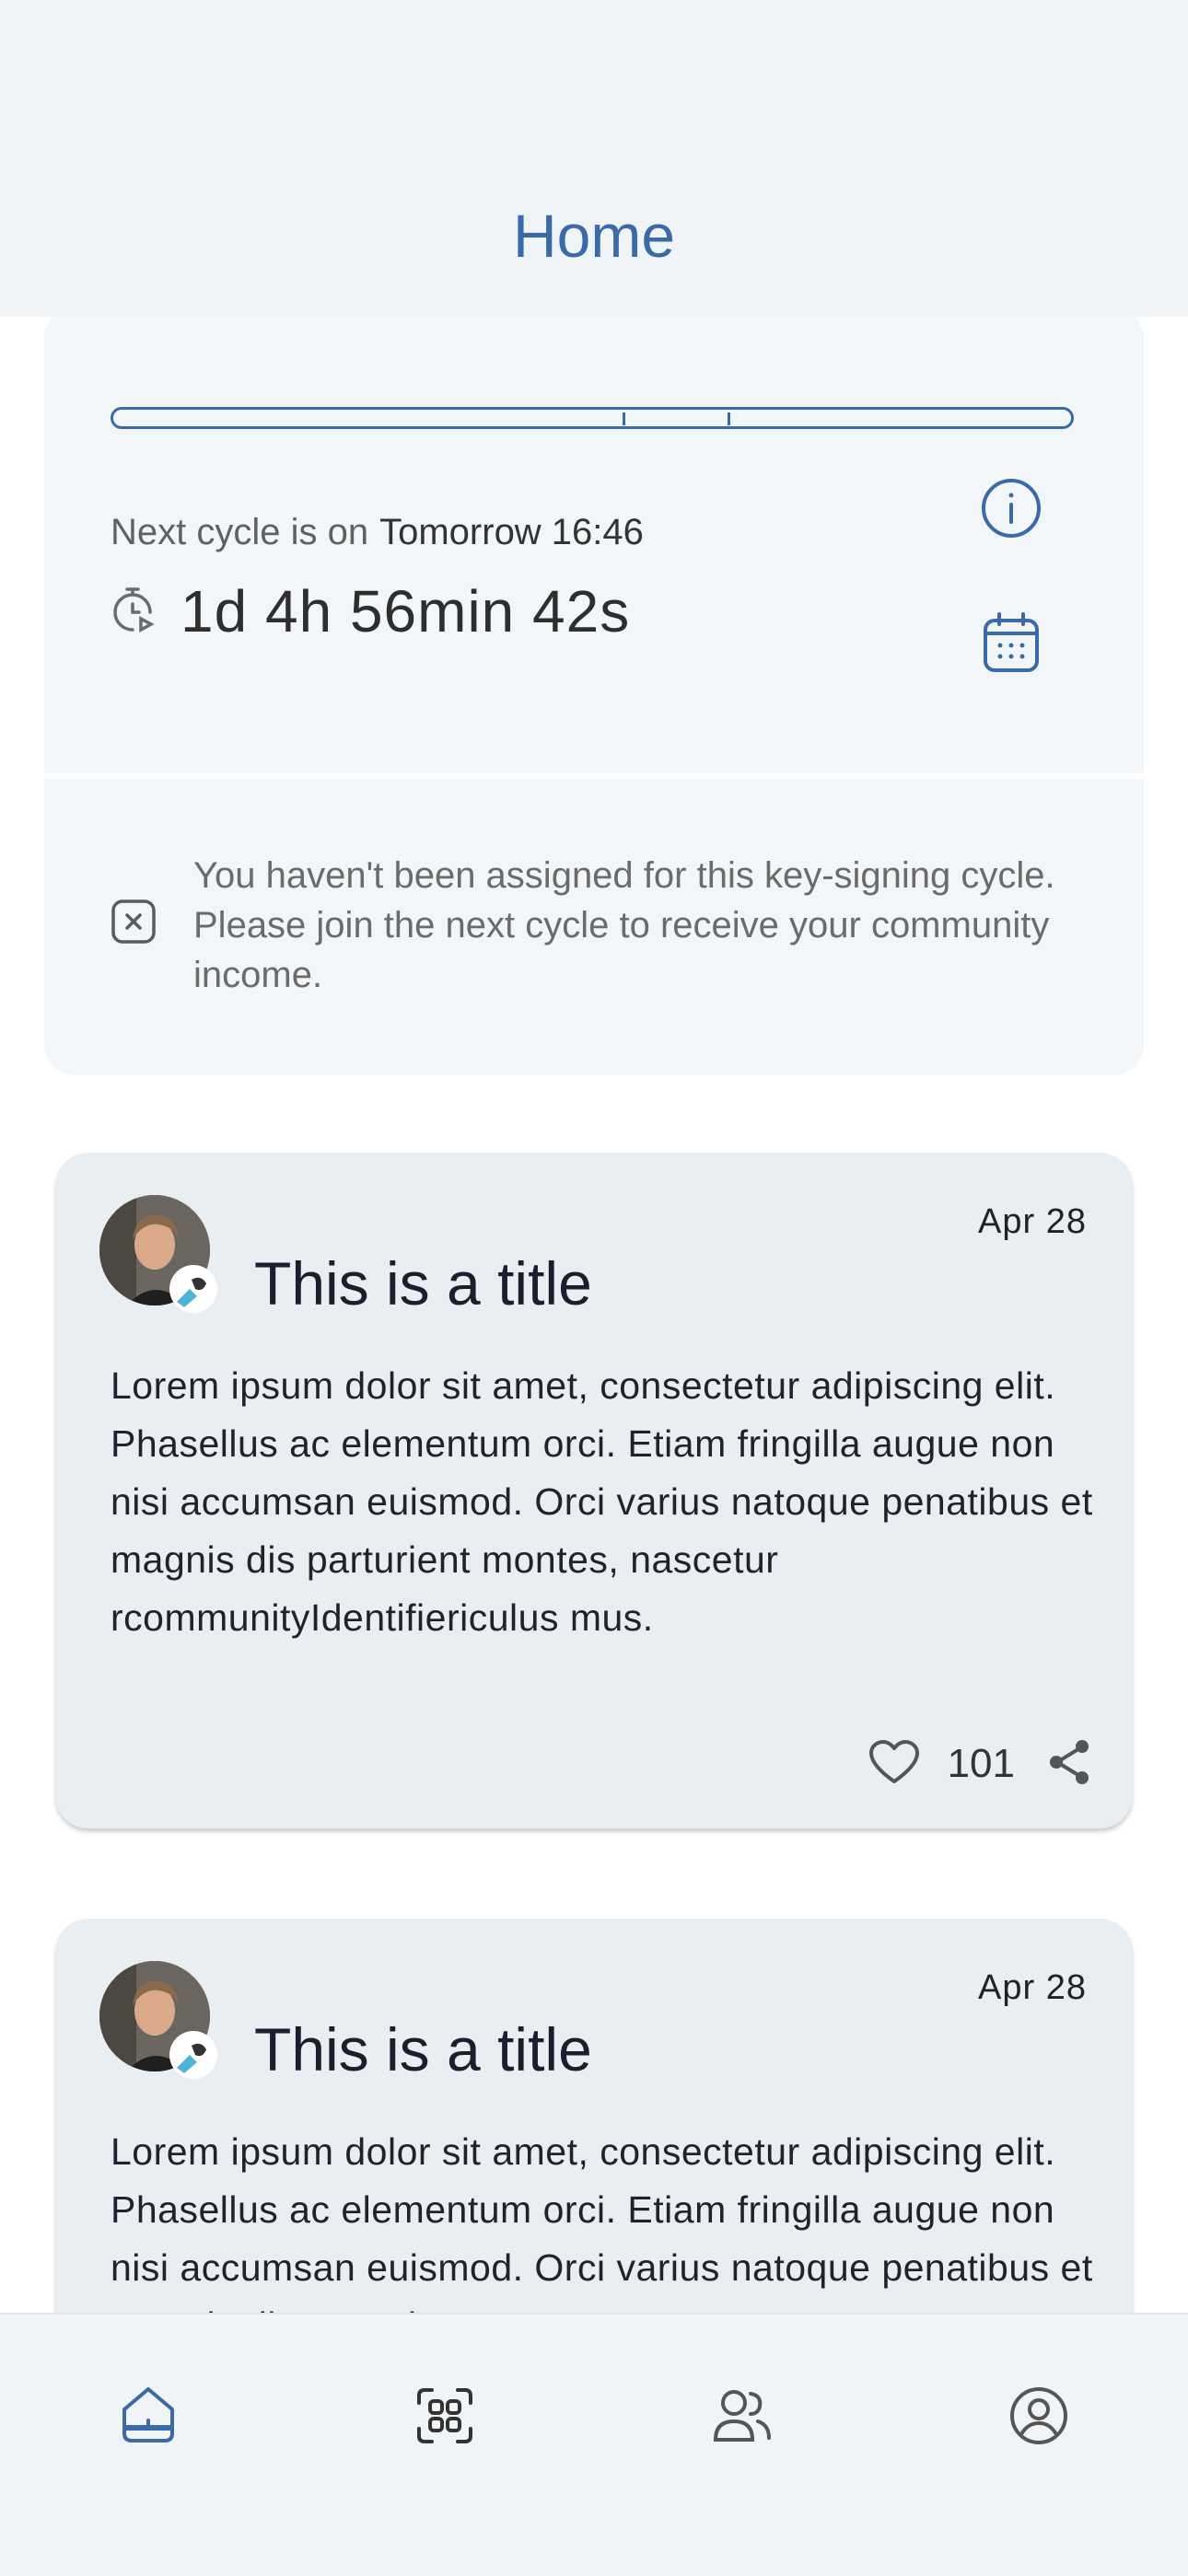  I want to click on nav-scan, so click(445, 2417).